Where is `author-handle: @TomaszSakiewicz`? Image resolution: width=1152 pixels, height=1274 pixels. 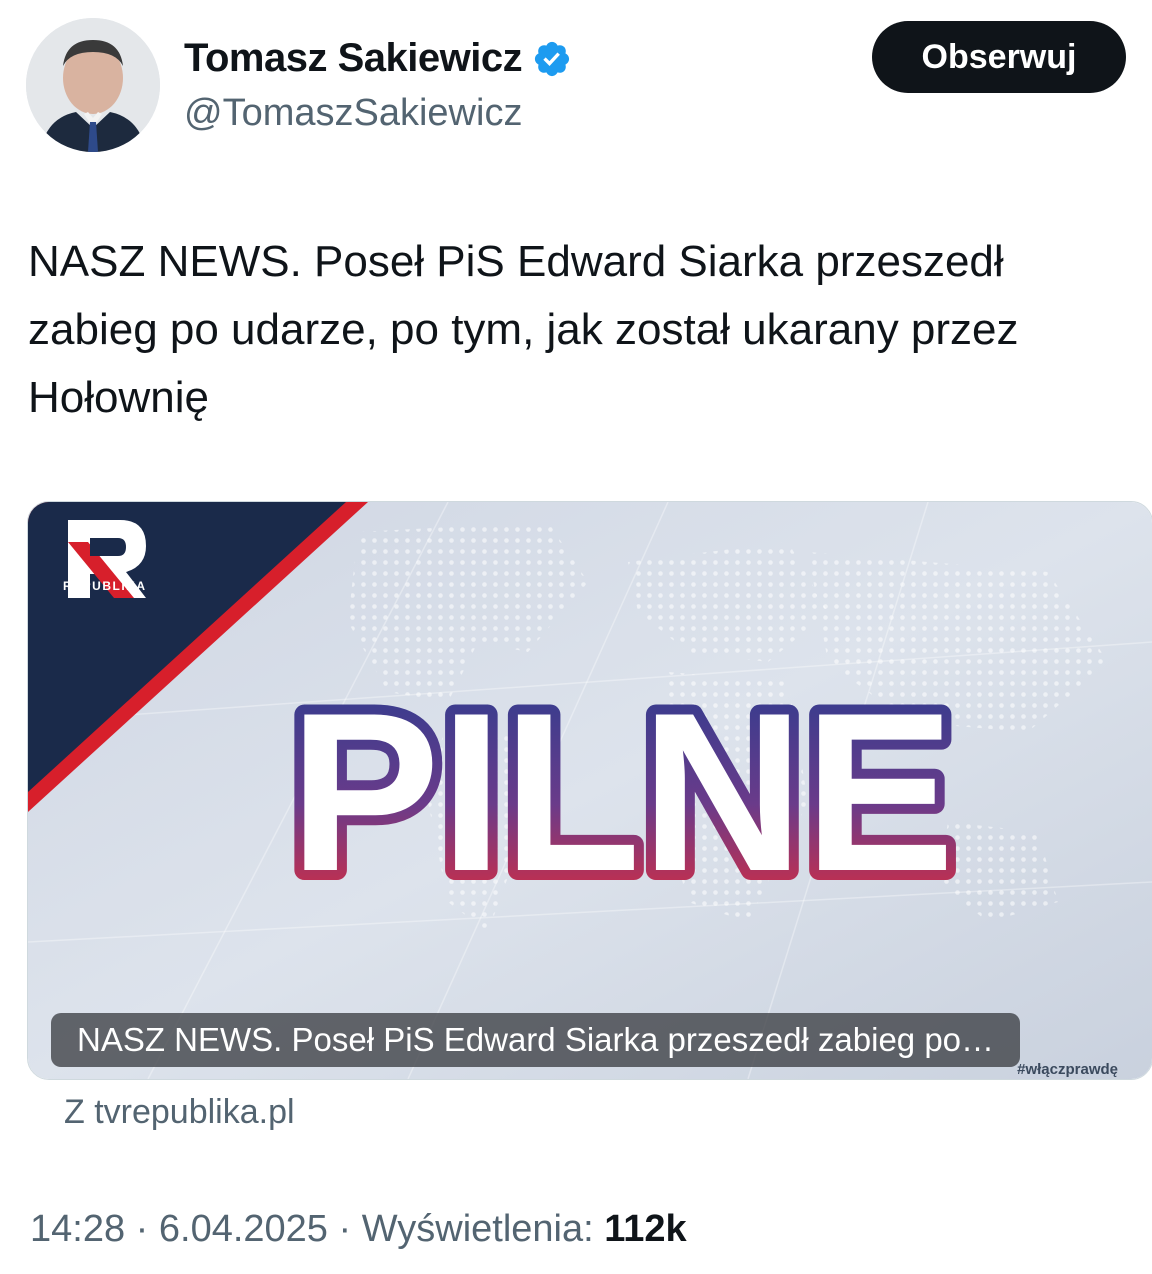 author-handle: @TomaszSakiewicz is located at coordinates (353, 113).